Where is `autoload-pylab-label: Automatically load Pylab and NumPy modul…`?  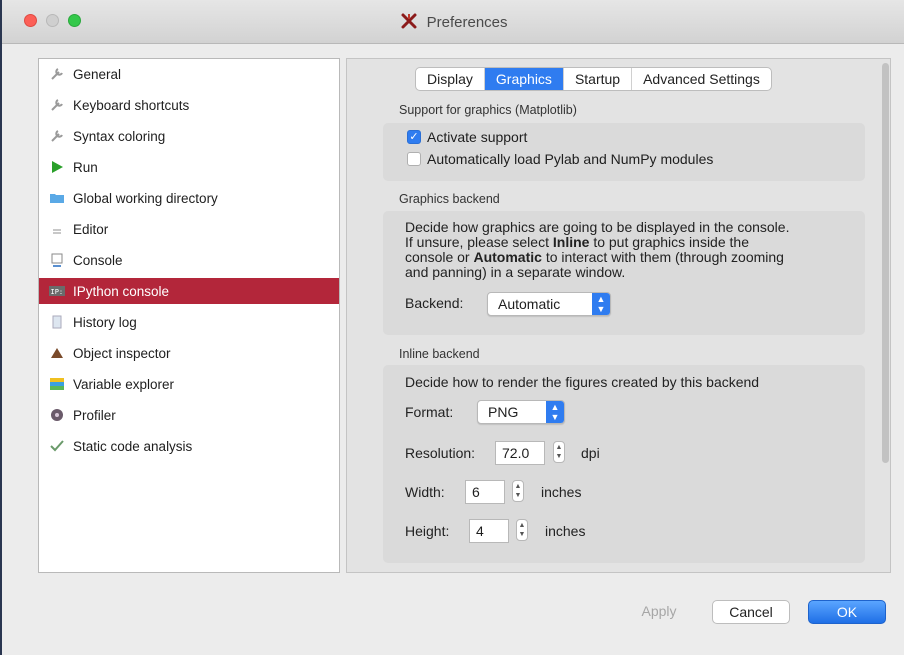 autoload-pylab-label: Automatically load Pylab and NumPy modul… is located at coordinates (570, 159).